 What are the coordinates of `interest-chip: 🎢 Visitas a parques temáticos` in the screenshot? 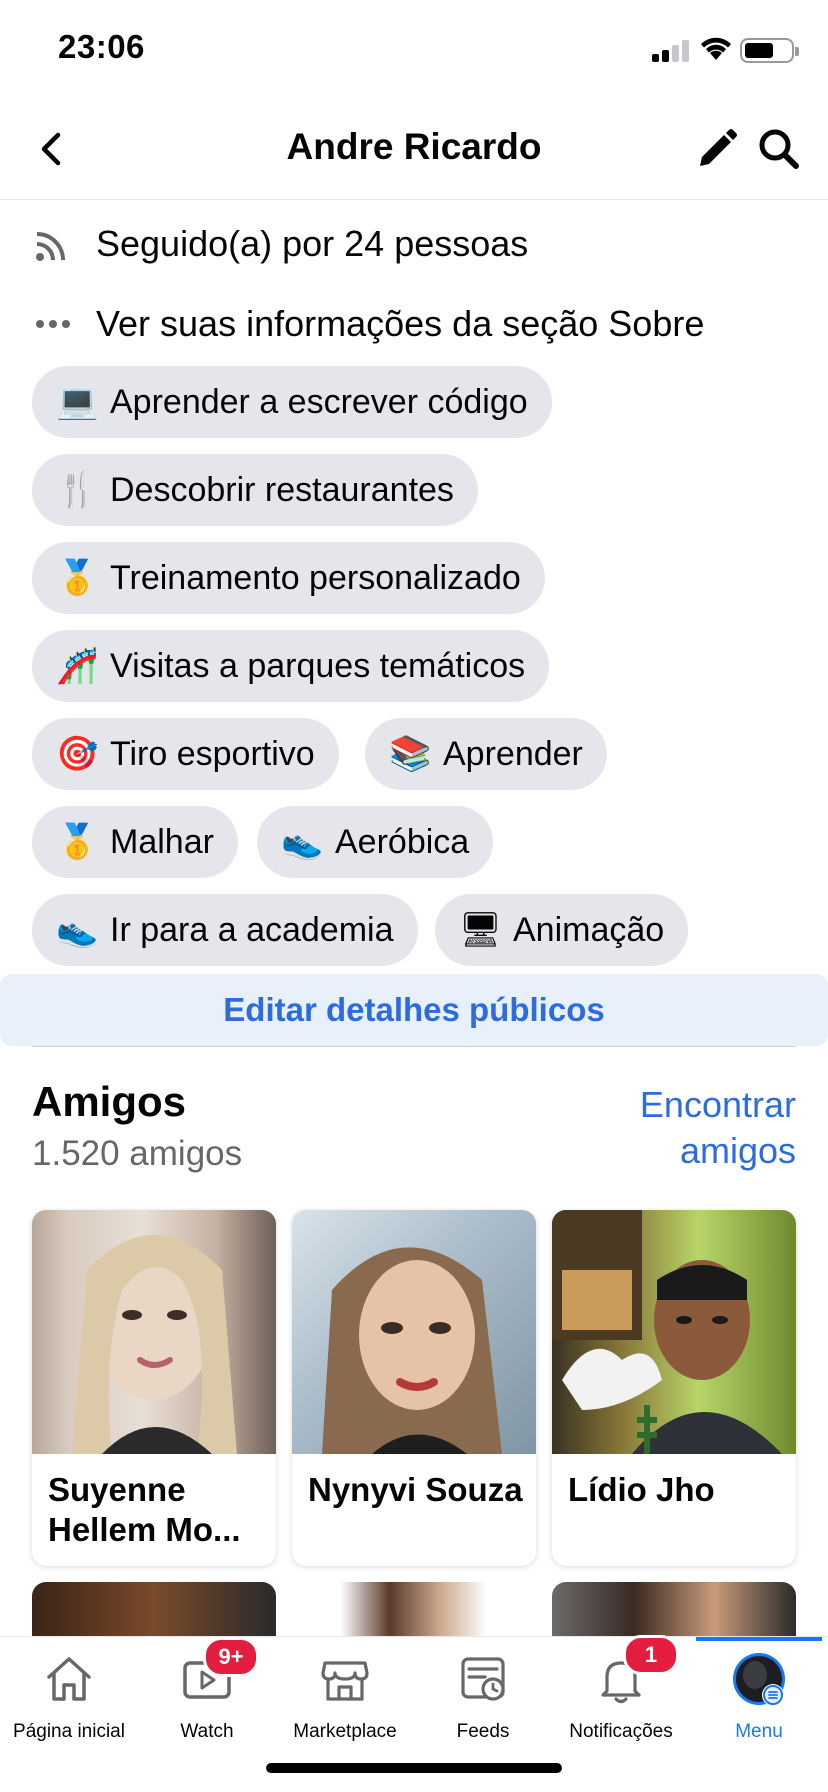 It's located at (291, 666).